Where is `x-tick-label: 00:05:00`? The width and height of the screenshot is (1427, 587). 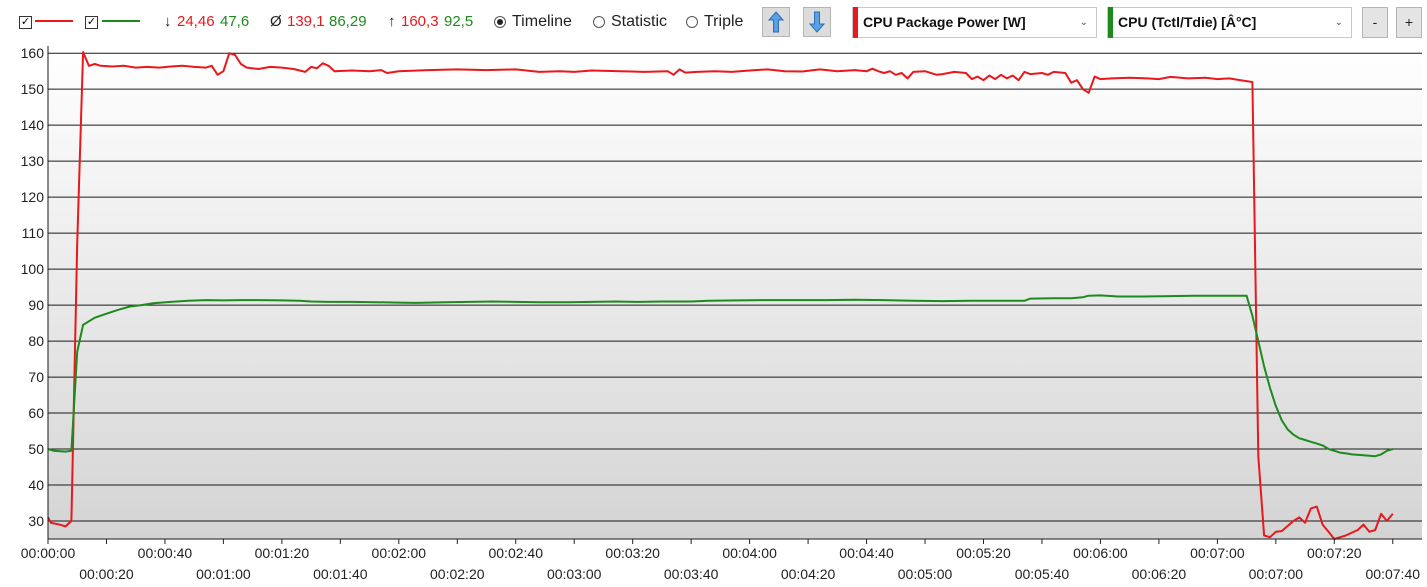
x-tick-label: 00:05:00 is located at coordinates (925, 574).